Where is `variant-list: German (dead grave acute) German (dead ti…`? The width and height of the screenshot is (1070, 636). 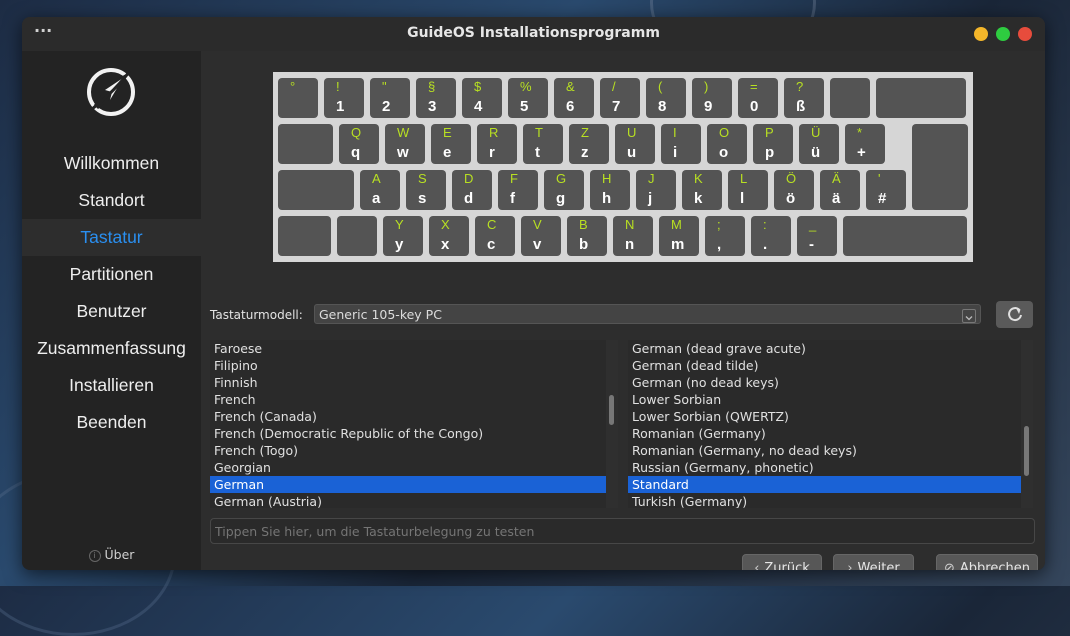
variant-list: German (dead grave acute) German (dead ti… is located at coordinates (824, 424).